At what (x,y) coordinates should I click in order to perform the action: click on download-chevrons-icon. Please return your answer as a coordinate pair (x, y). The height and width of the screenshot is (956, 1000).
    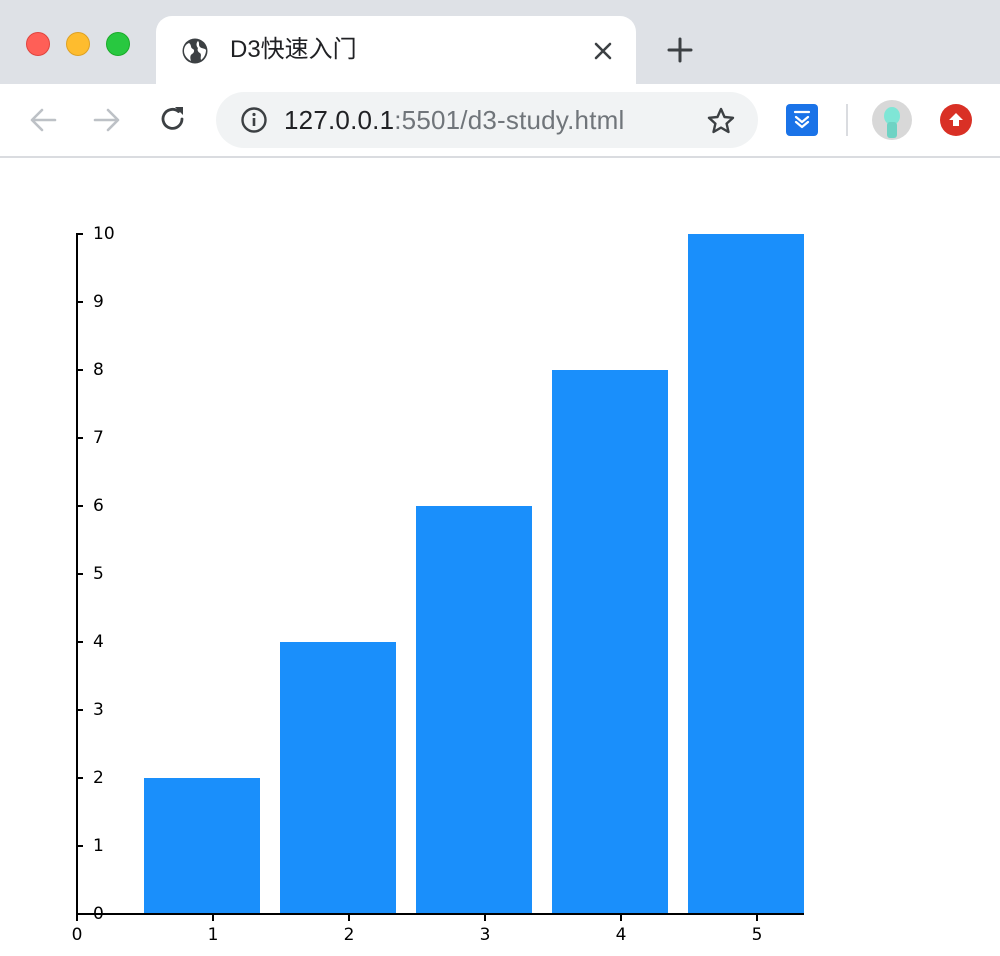
    Looking at the image, I should click on (802, 119).